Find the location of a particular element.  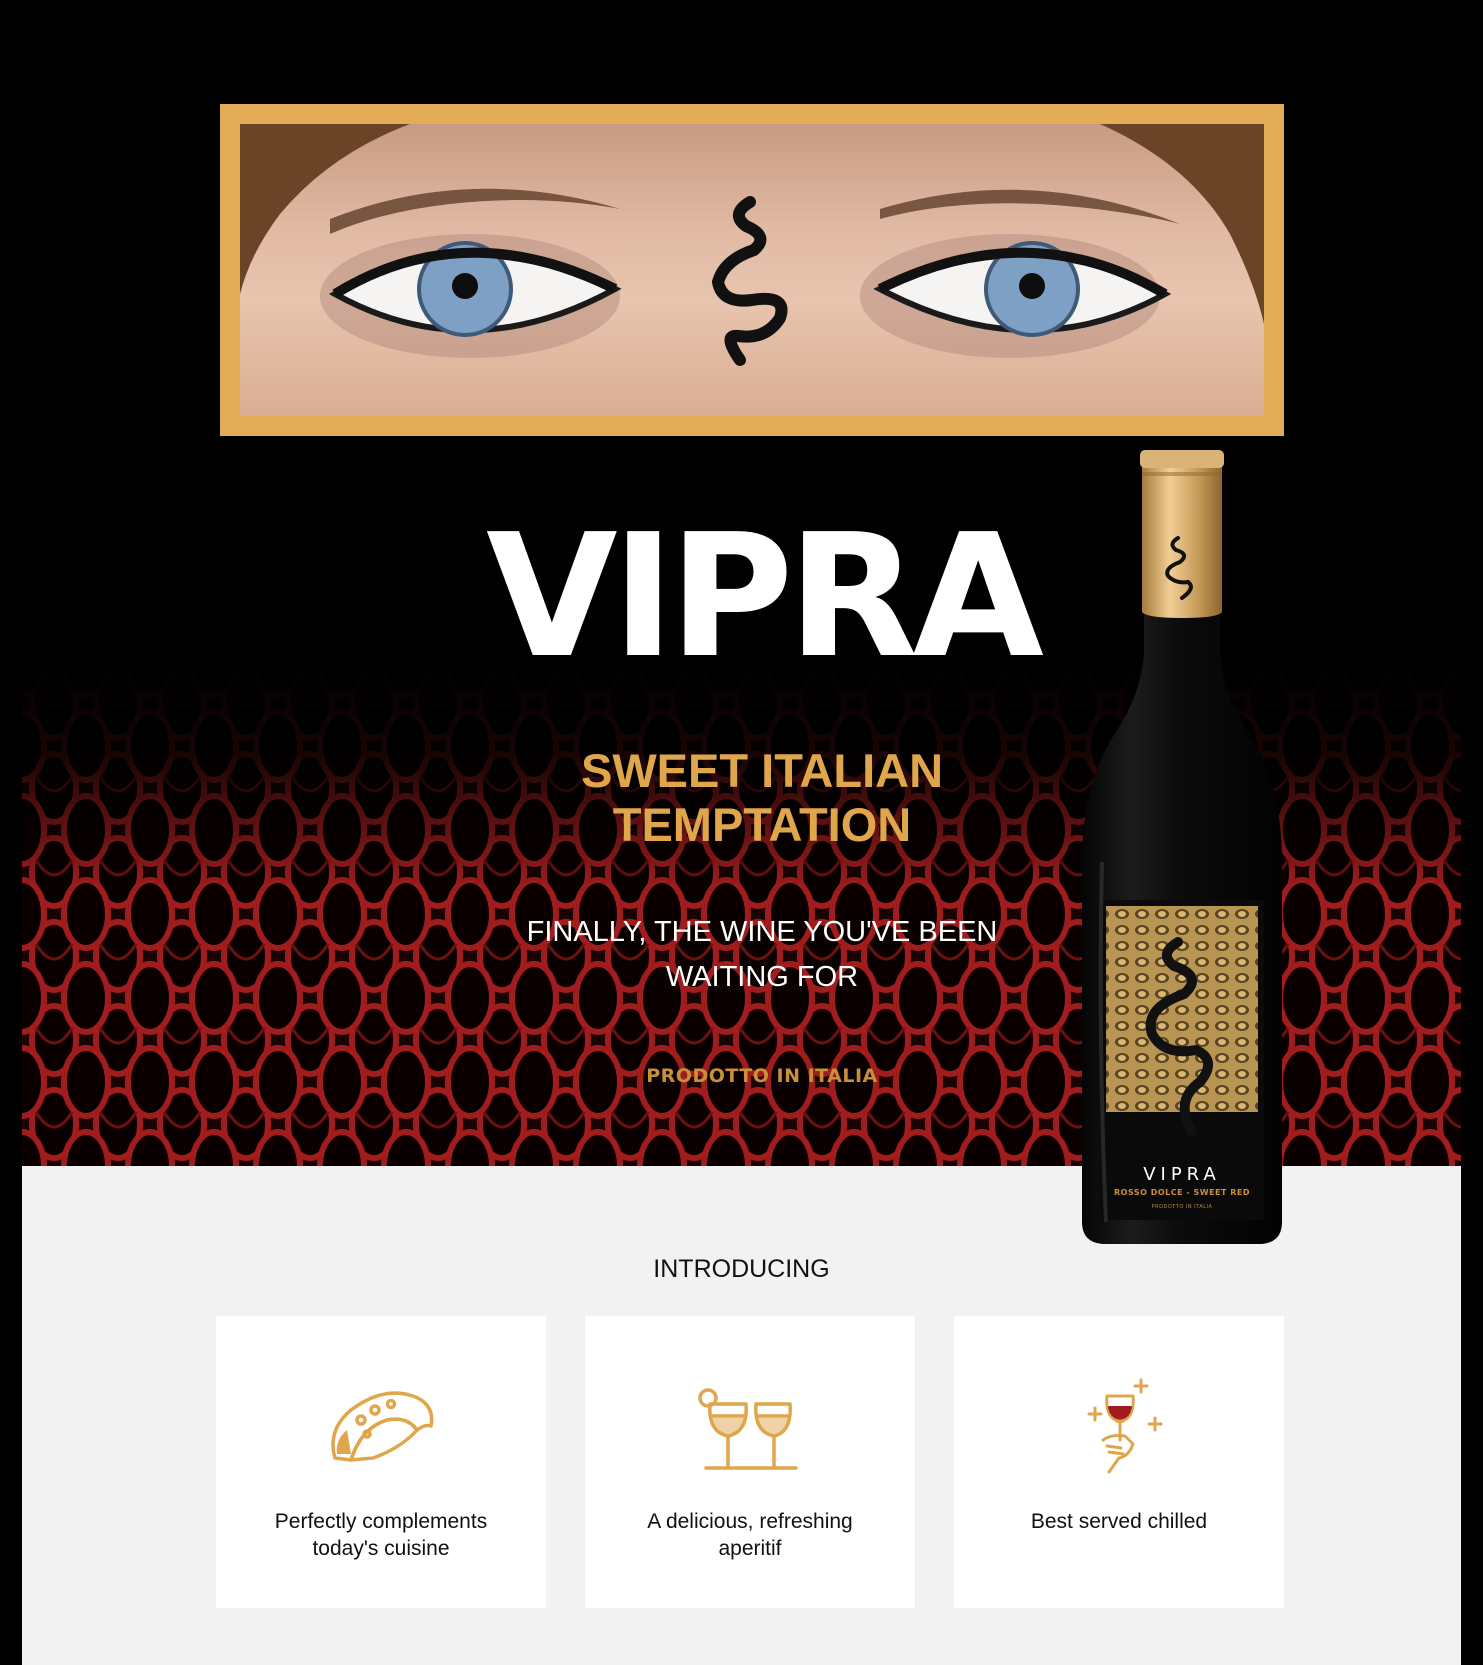

tagline: SWEET ITALIAN TEMPTATION is located at coordinates (762, 798).